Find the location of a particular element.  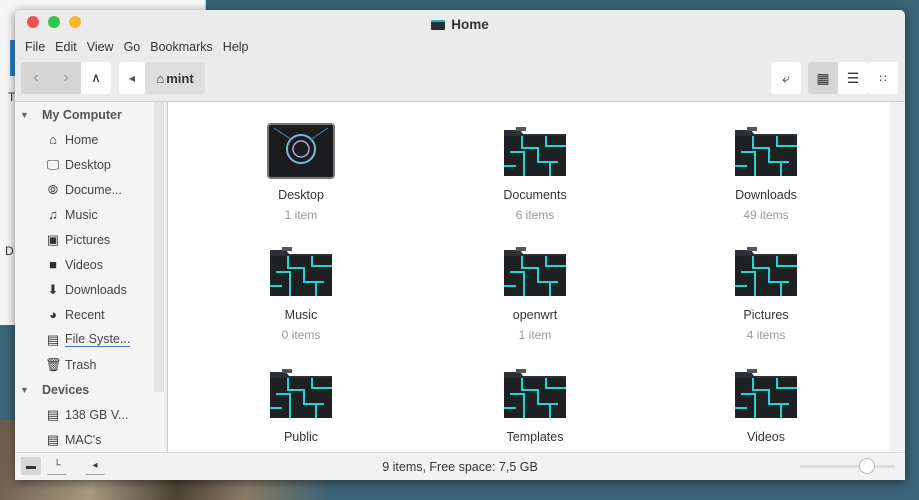

forward-button: › is located at coordinates (66, 78).